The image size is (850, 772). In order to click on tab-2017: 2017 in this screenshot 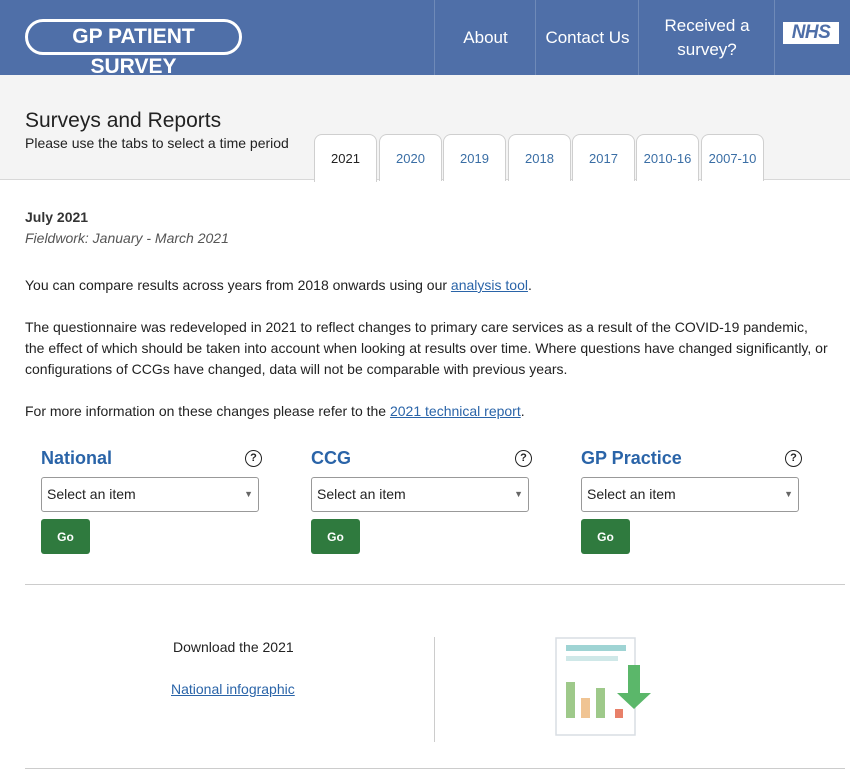, I will do `click(603, 157)`.